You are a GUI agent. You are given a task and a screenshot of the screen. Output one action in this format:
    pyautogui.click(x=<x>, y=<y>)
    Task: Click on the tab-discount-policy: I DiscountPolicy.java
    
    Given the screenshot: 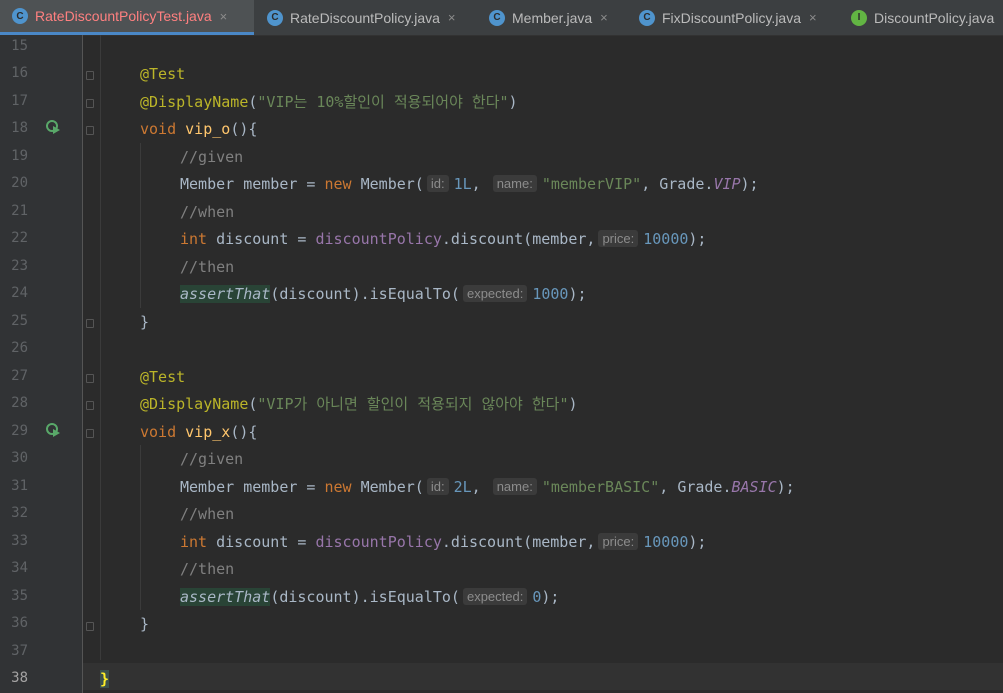 What is the action you would take?
    pyautogui.click(x=921, y=17)
    